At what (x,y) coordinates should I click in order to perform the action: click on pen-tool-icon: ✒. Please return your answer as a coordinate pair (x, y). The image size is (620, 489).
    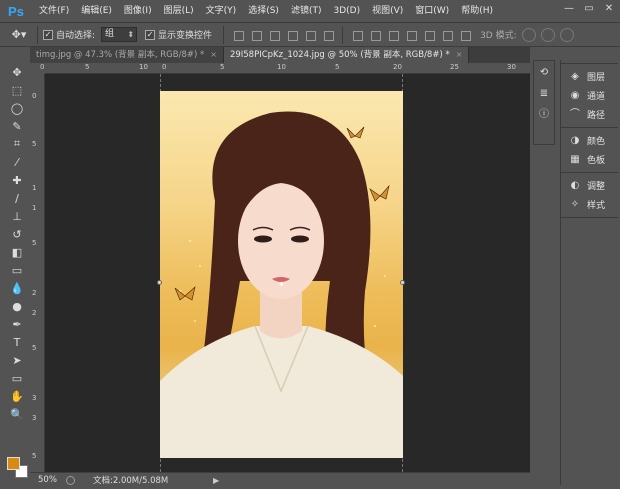
    Looking at the image, I should click on (17, 324).